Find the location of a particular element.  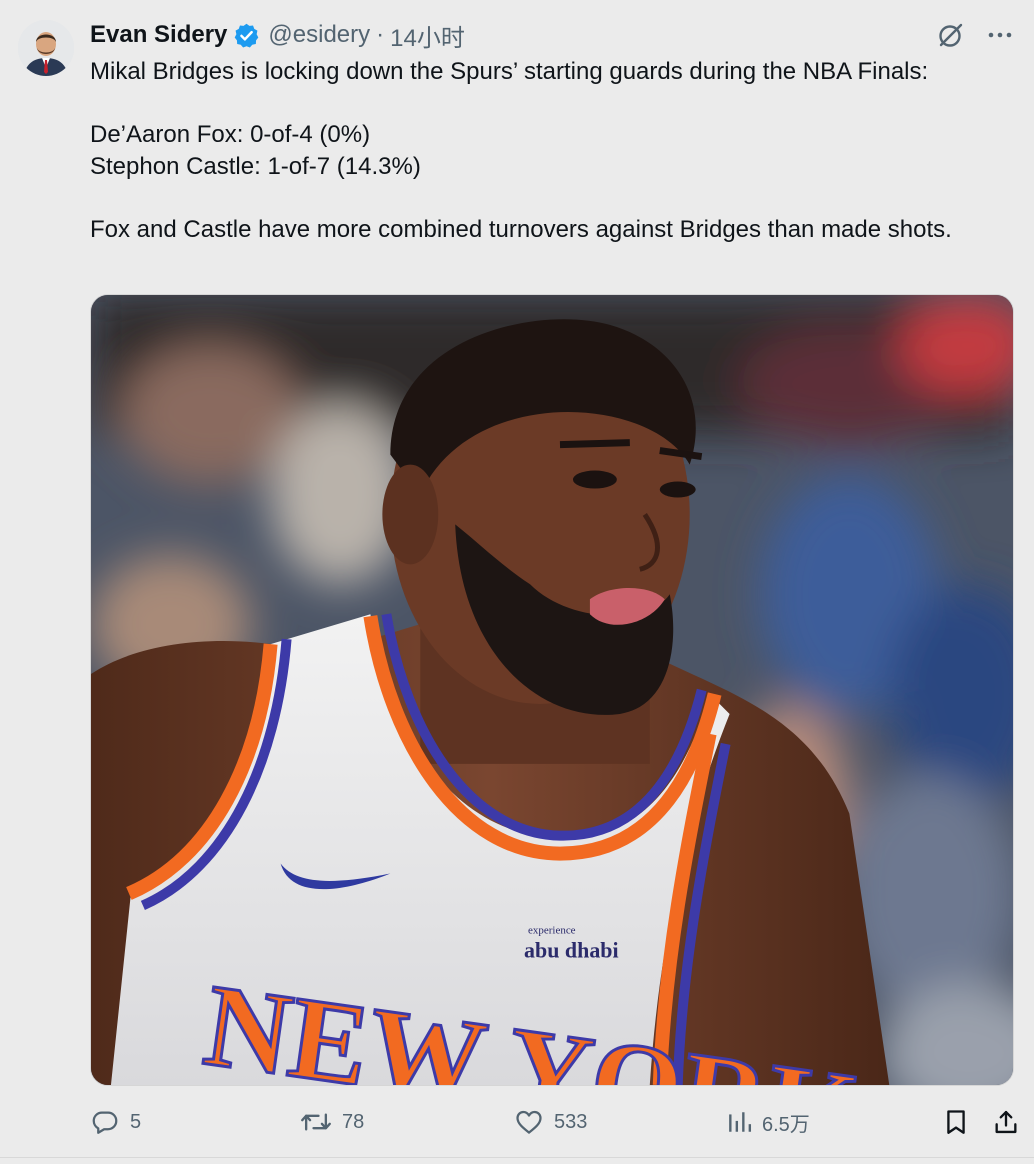

tweet-header: Evan Sidery @esidery · 14小时 is located at coordinates (277, 35).